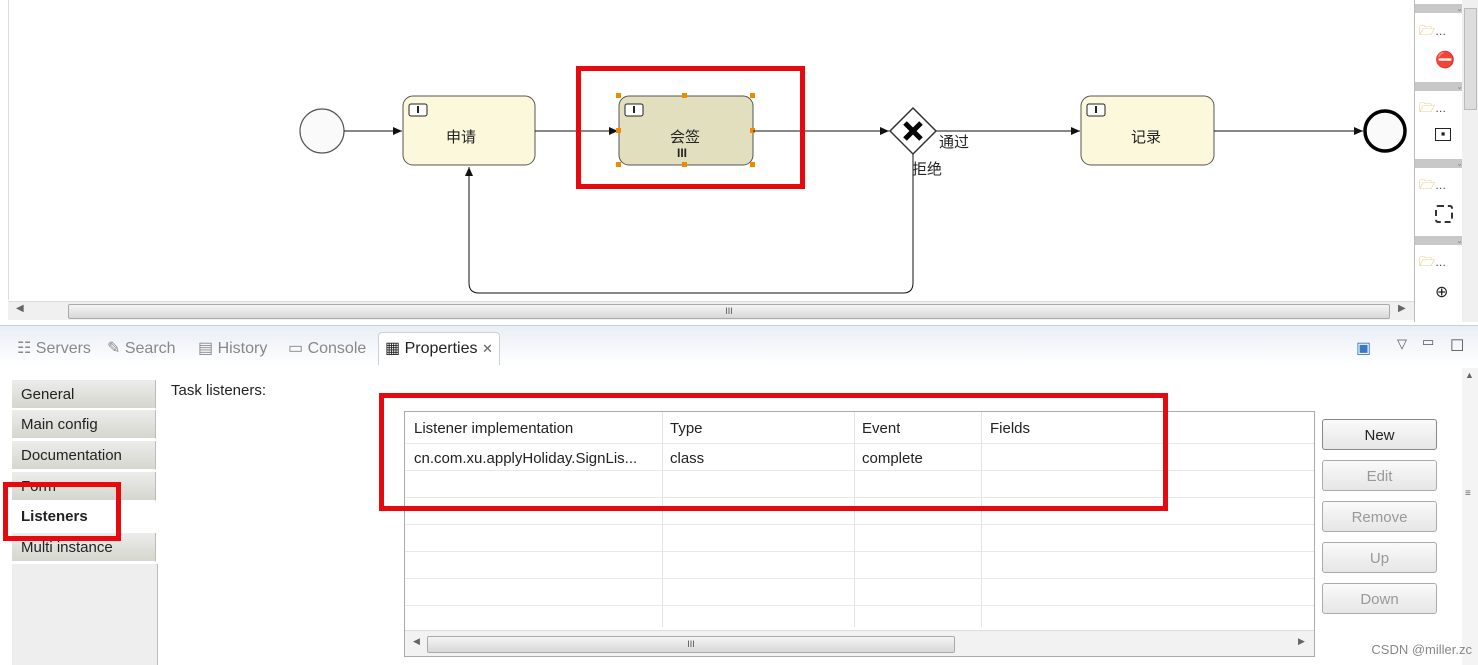 Image resolution: width=1478 pixels, height=665 pixels. What do you see at coordinates (773, 452) in the screenshot?
I see `highlight-box-table` at bounding box center [773, 452].